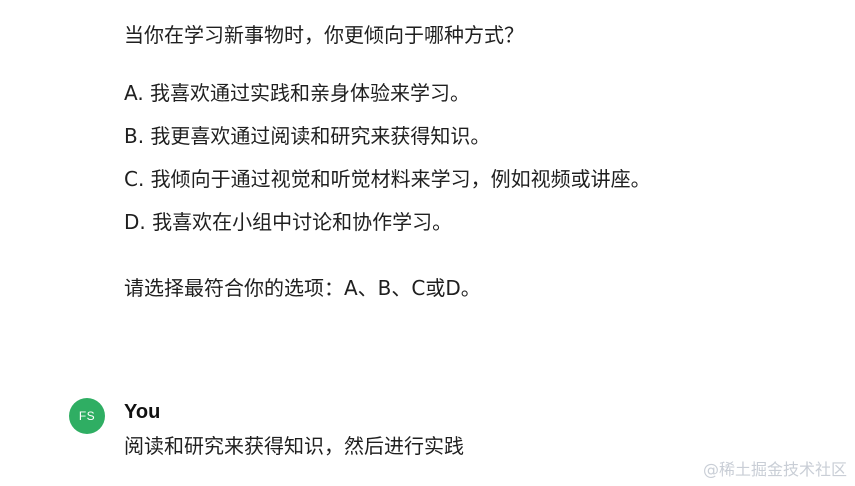 This screenshot has height=486, width=855. Describe the element at coordinates (288, 222) in the screenshot. I see `option-d: D. 我喜欢在小组中讨论和协作学习。` at that location.